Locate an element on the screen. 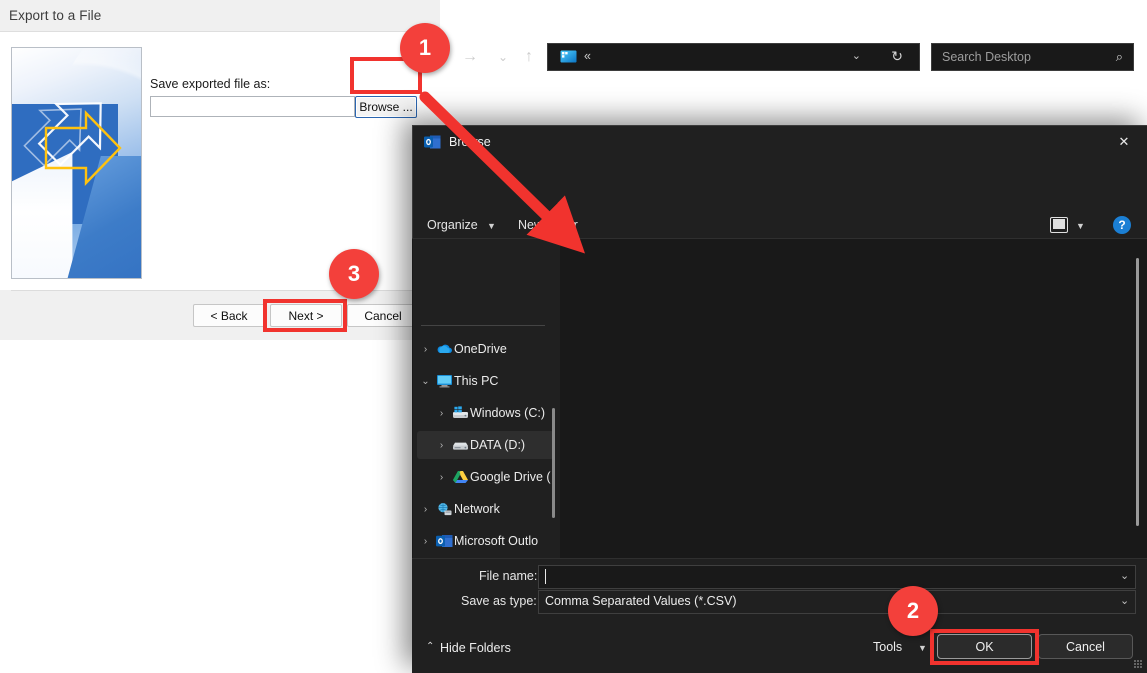 The width and height of the screenshot is (1147, 673). up-arrow-icon: ↑ is located at coordinates (529, 57).